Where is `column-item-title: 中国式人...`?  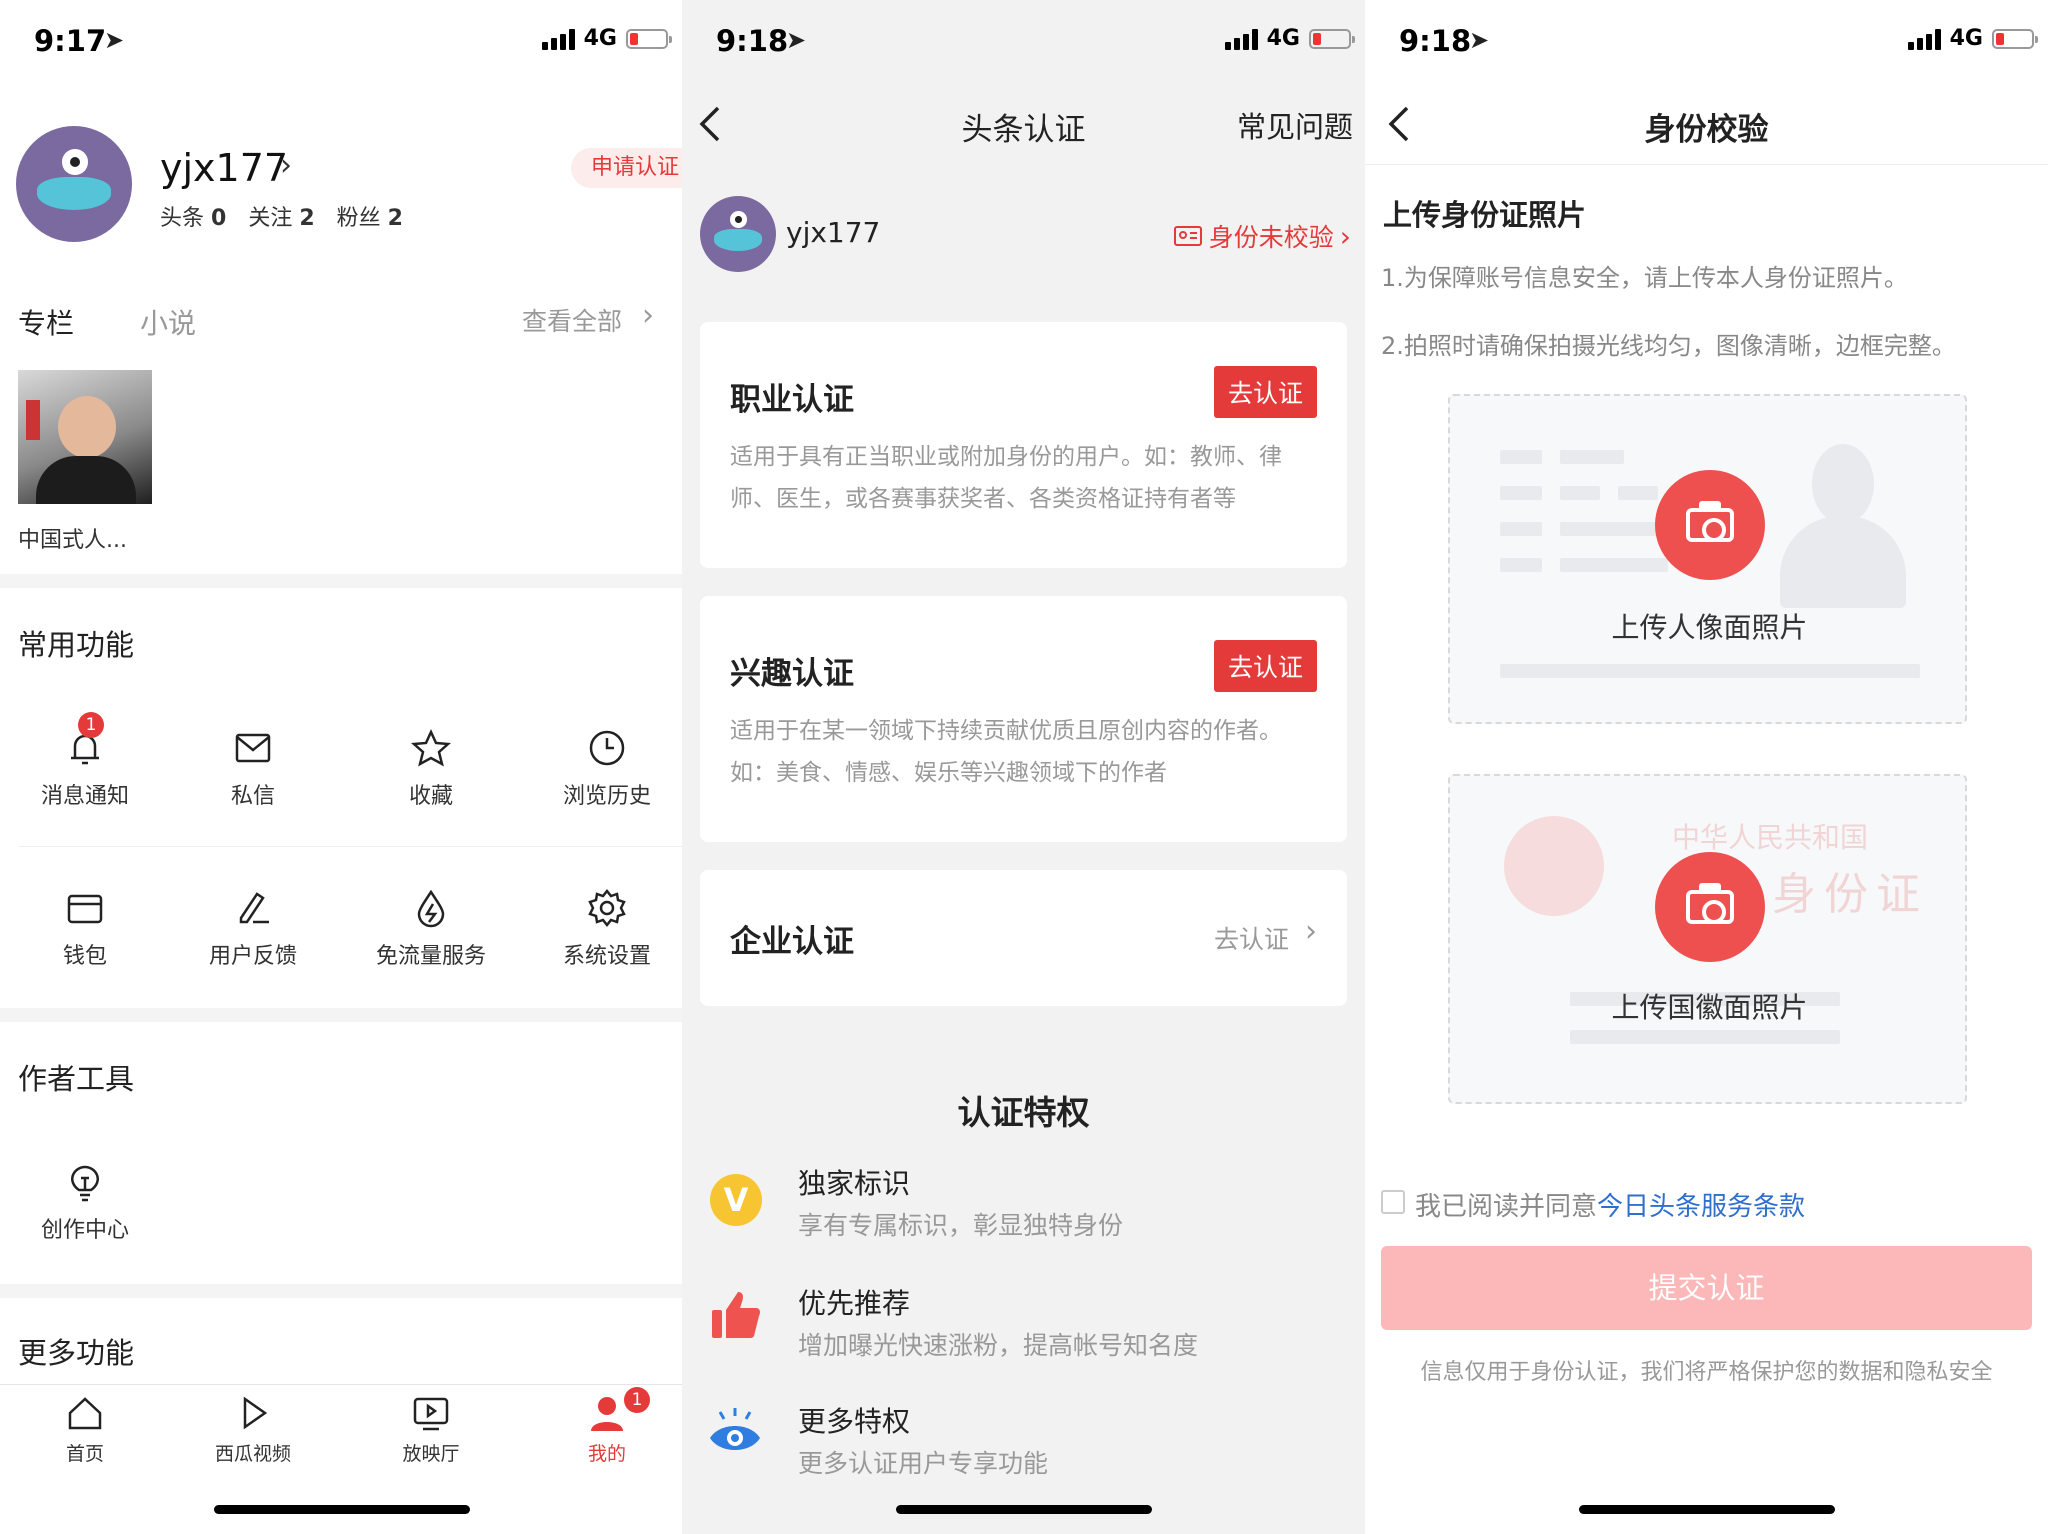 column-item-title: 中国式人... is located at coordinates (72, 538).